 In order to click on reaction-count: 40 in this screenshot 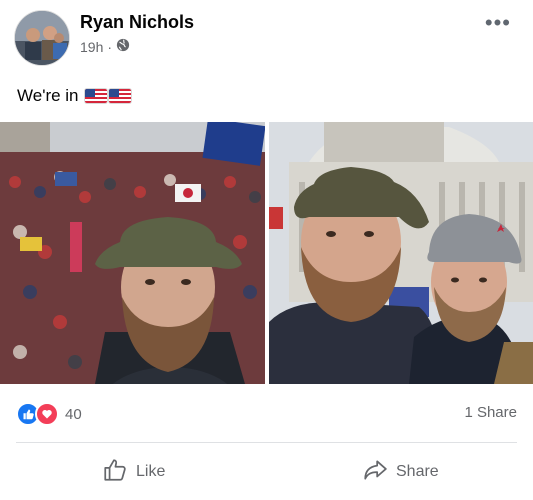, I will do `click(73, 414)`.